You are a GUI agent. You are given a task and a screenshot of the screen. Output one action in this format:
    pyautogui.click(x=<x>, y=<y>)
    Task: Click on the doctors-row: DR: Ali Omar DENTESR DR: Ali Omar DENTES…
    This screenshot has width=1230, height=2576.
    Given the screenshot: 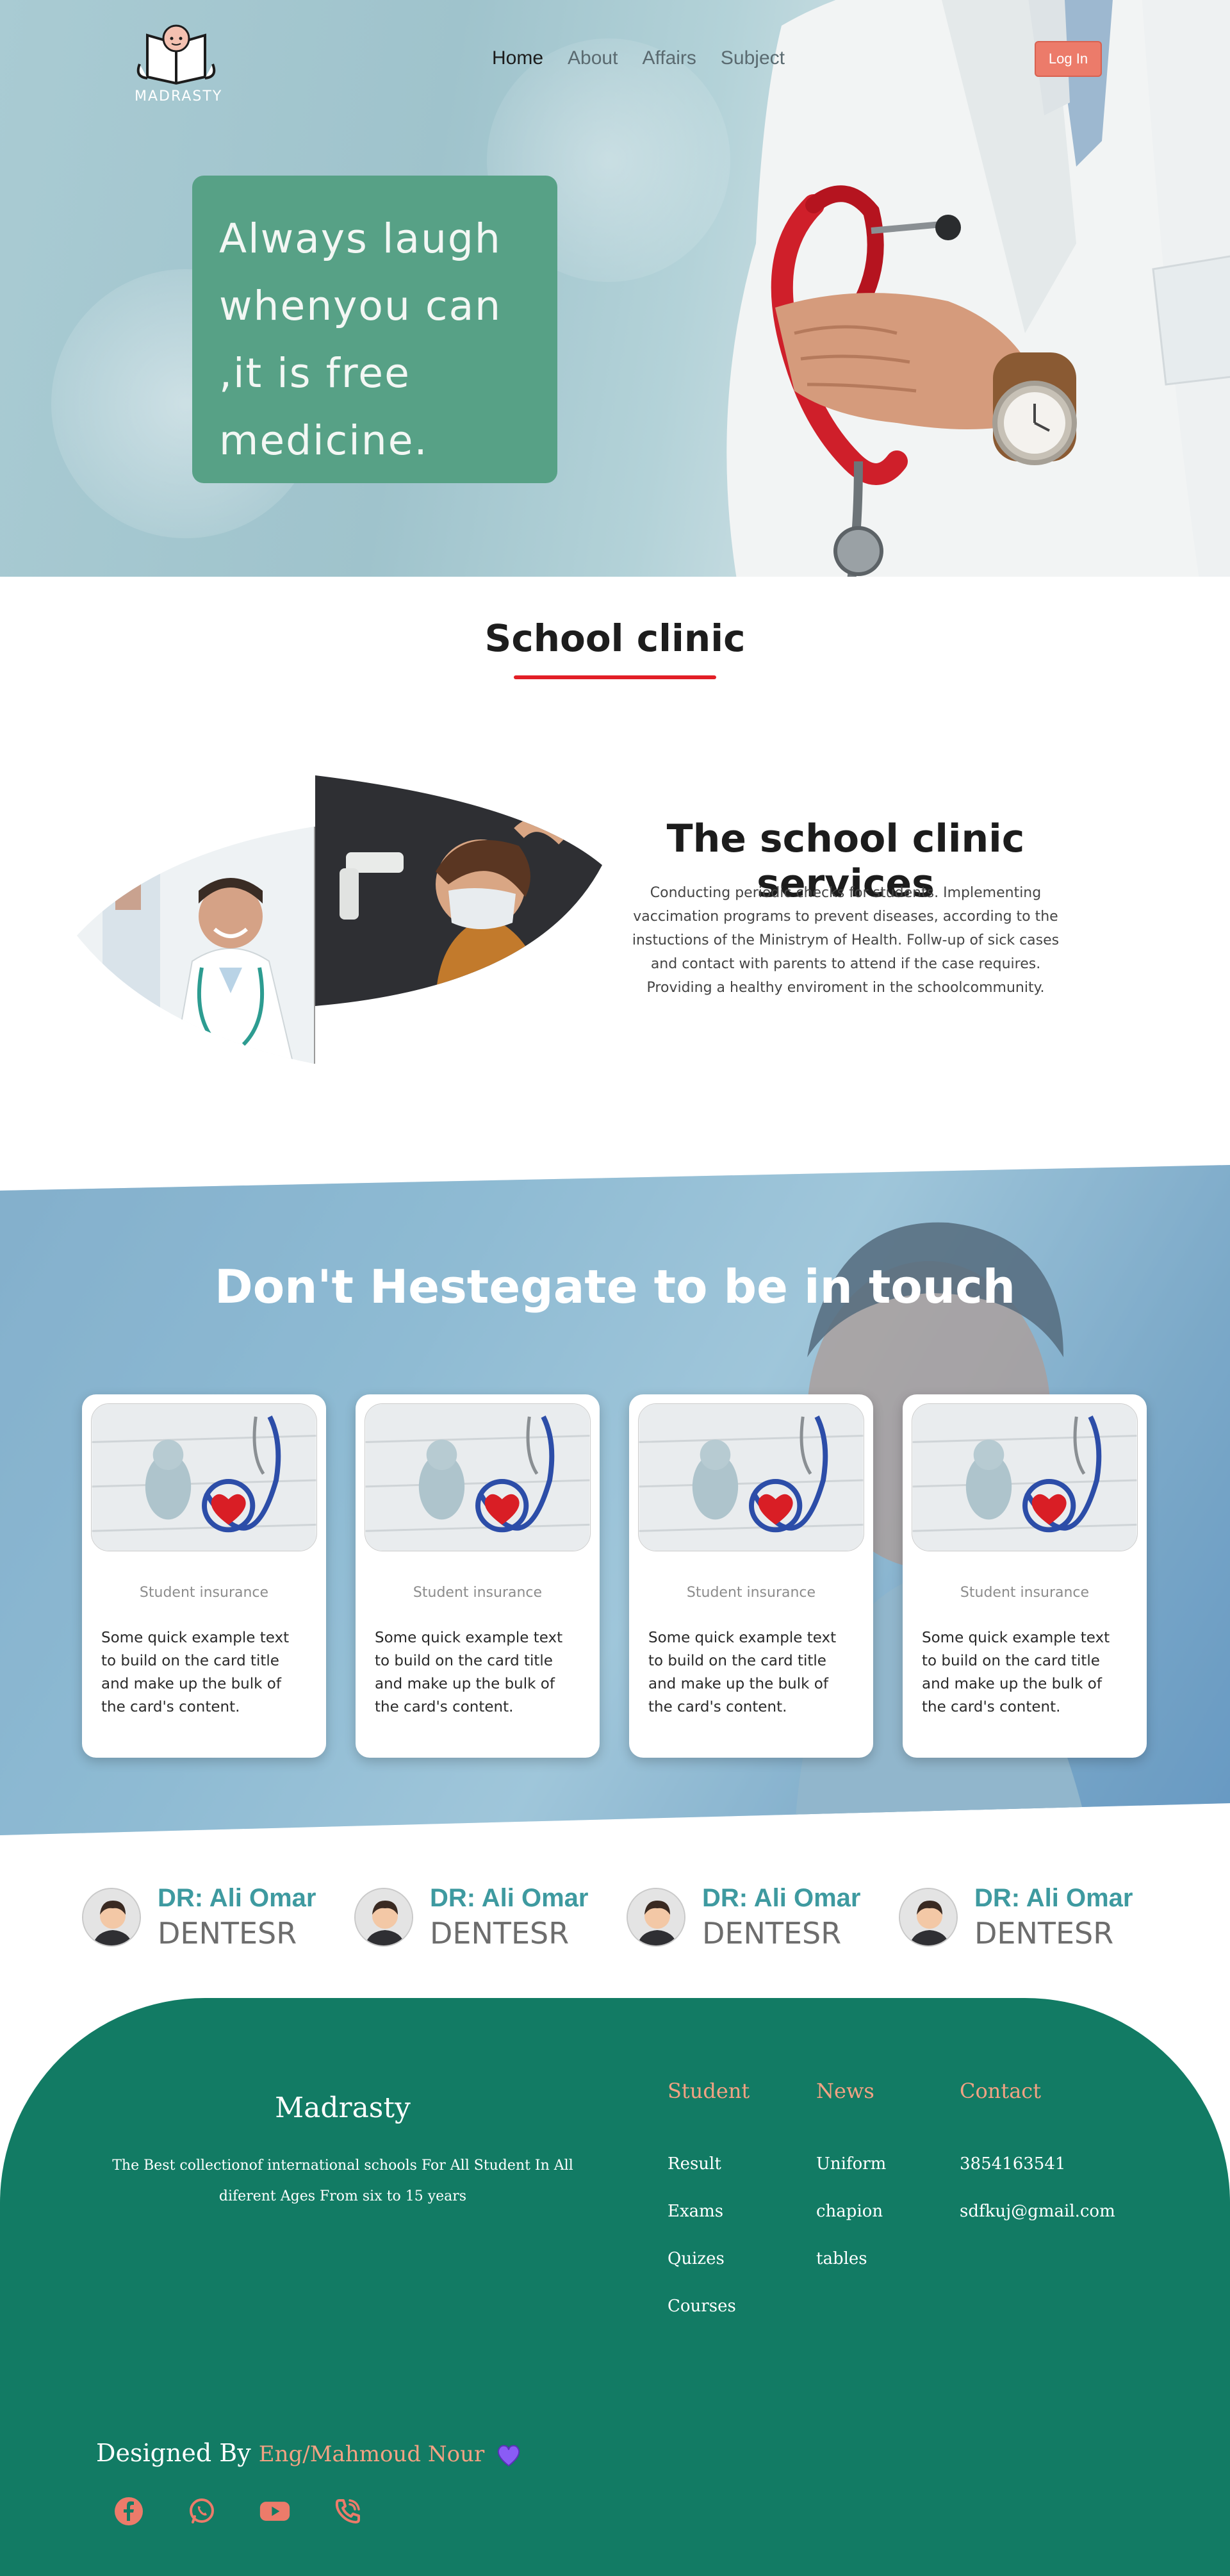 What is the action you would take?
    pyautogui.click(x=626, y=1919)
    